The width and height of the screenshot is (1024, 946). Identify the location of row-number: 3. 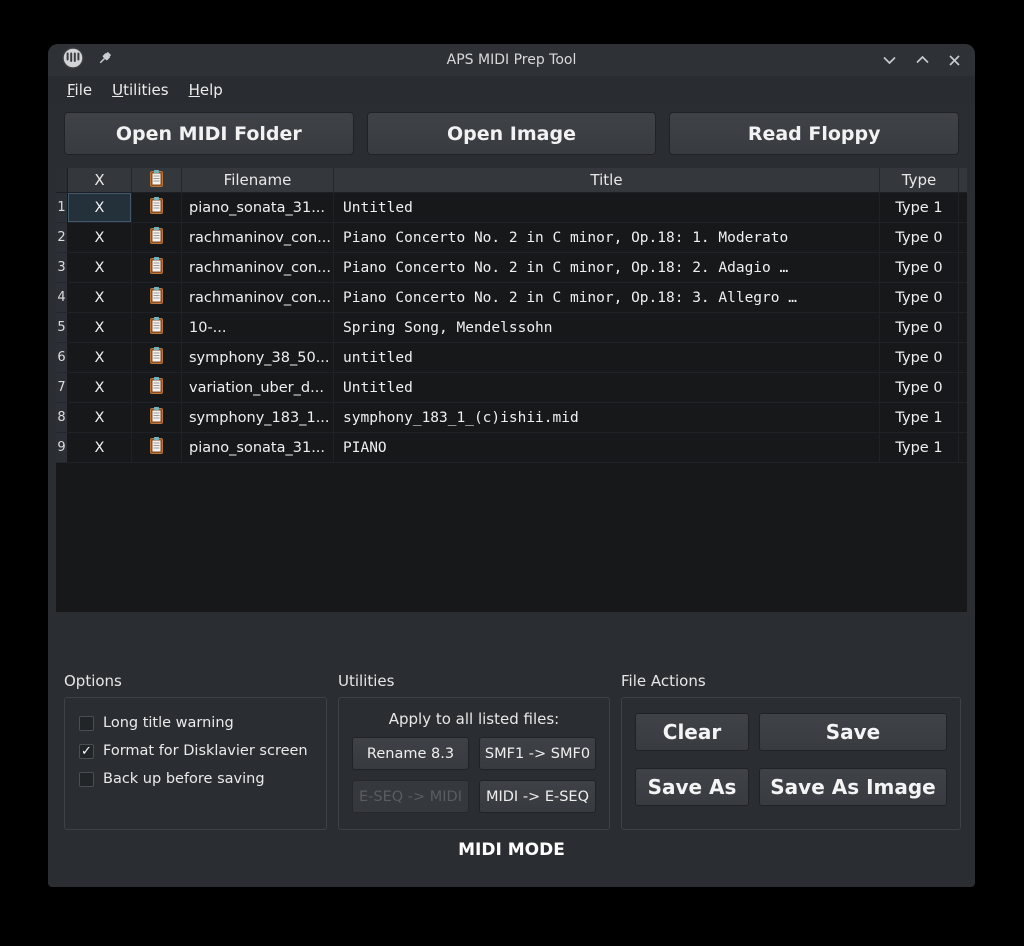
(62, 268).